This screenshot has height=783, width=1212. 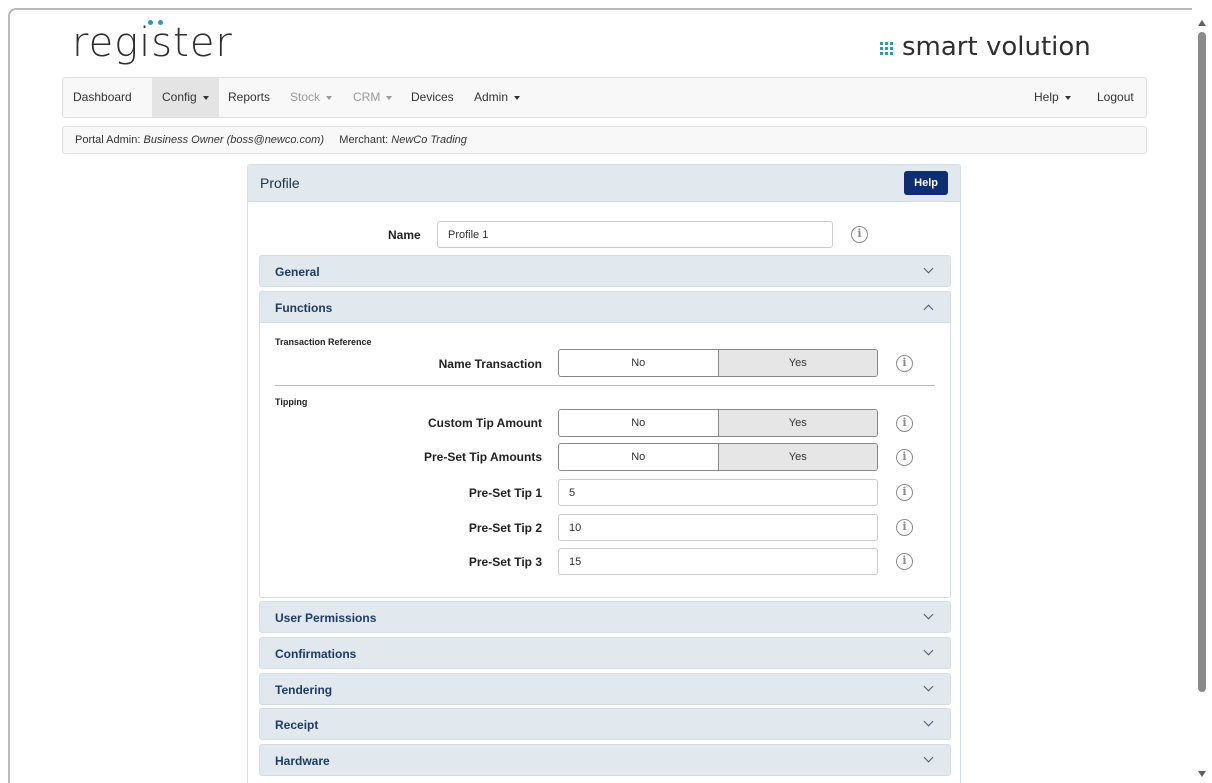 I want to click on custom-tip-toggle: No Yes, so click(x=718, y=423).